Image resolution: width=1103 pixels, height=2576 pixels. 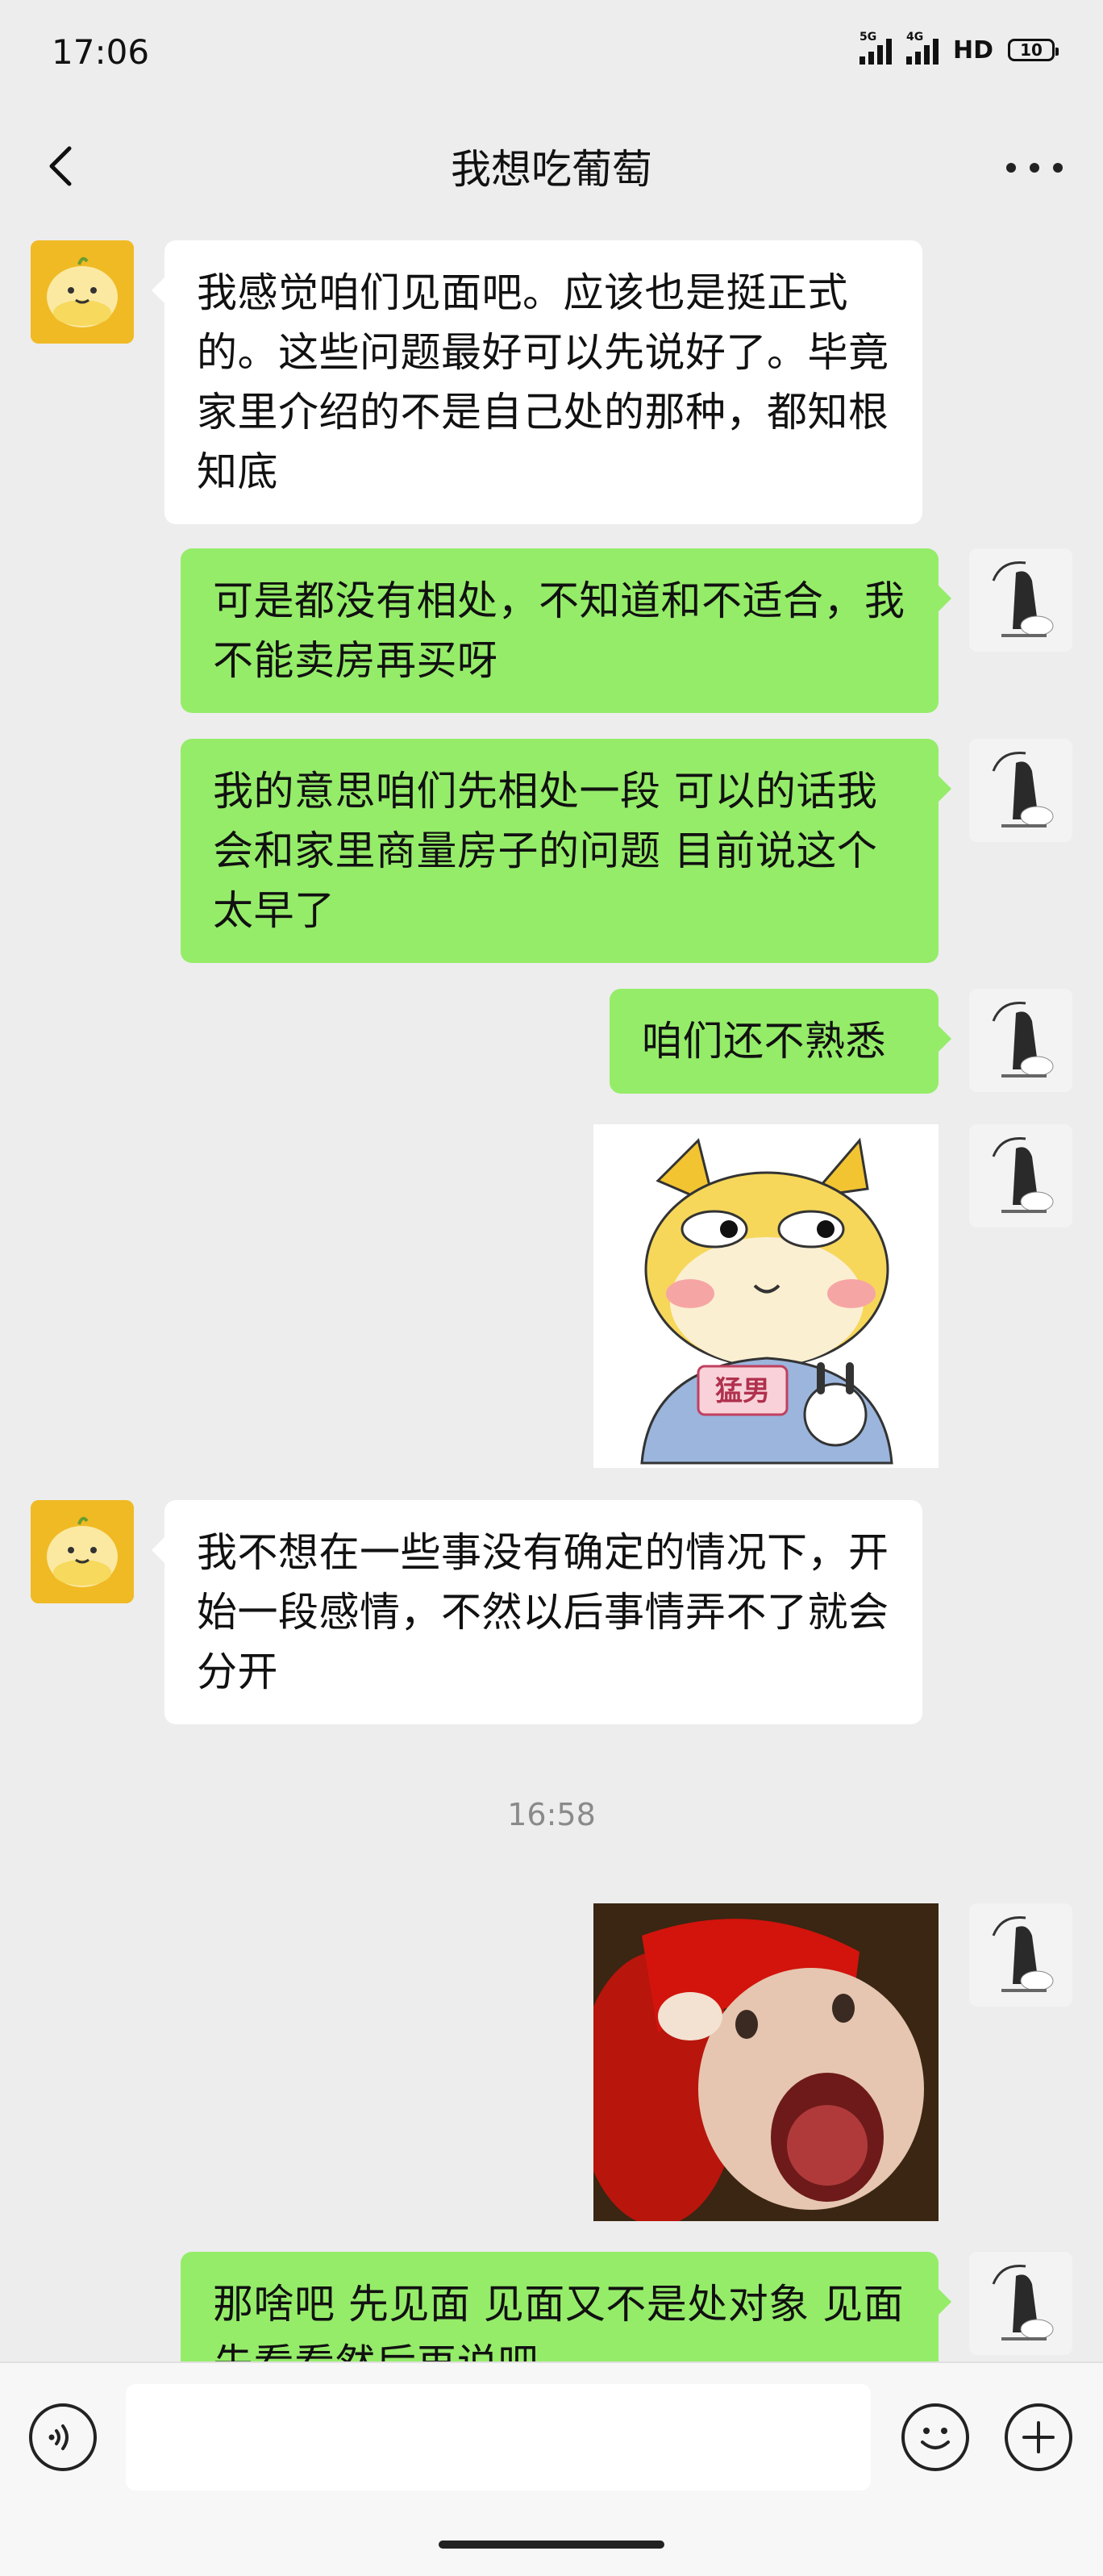 I want to click on signal-4g-label: 4G, so click(x=915, y=37).